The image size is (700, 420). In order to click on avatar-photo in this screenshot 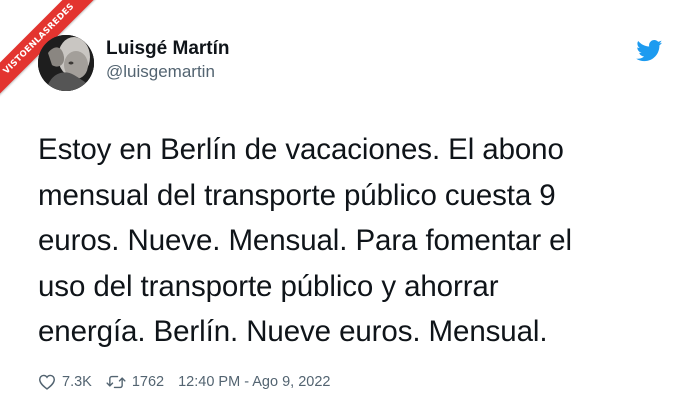, I will do `click(66, 63)`.